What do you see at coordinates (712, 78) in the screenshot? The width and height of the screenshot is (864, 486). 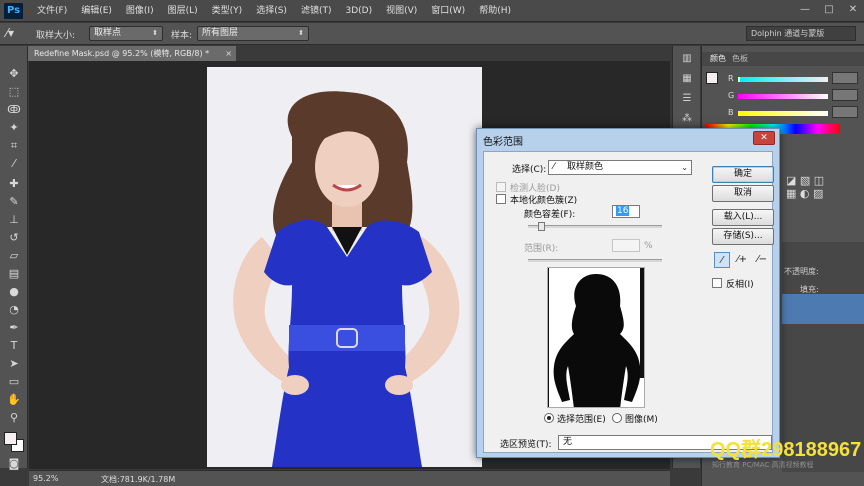 I see `foreground-color-chip` at bounding box center [712, 78].